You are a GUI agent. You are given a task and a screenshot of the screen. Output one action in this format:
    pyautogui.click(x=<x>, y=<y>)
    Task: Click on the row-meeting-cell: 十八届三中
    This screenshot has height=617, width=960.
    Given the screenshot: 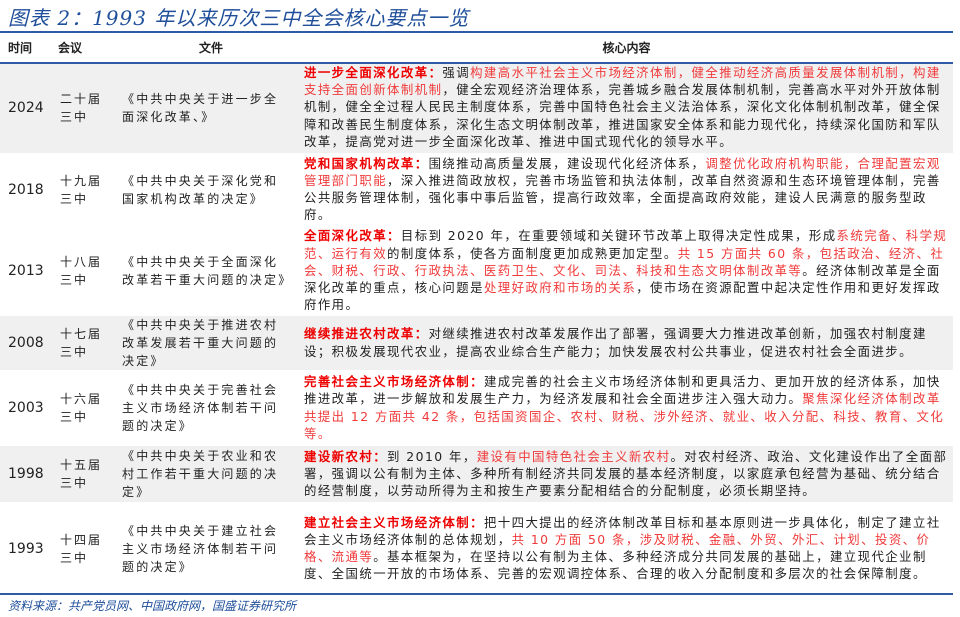 What is the action you would take?
    pyautogui.click(x=90, y=271)
    